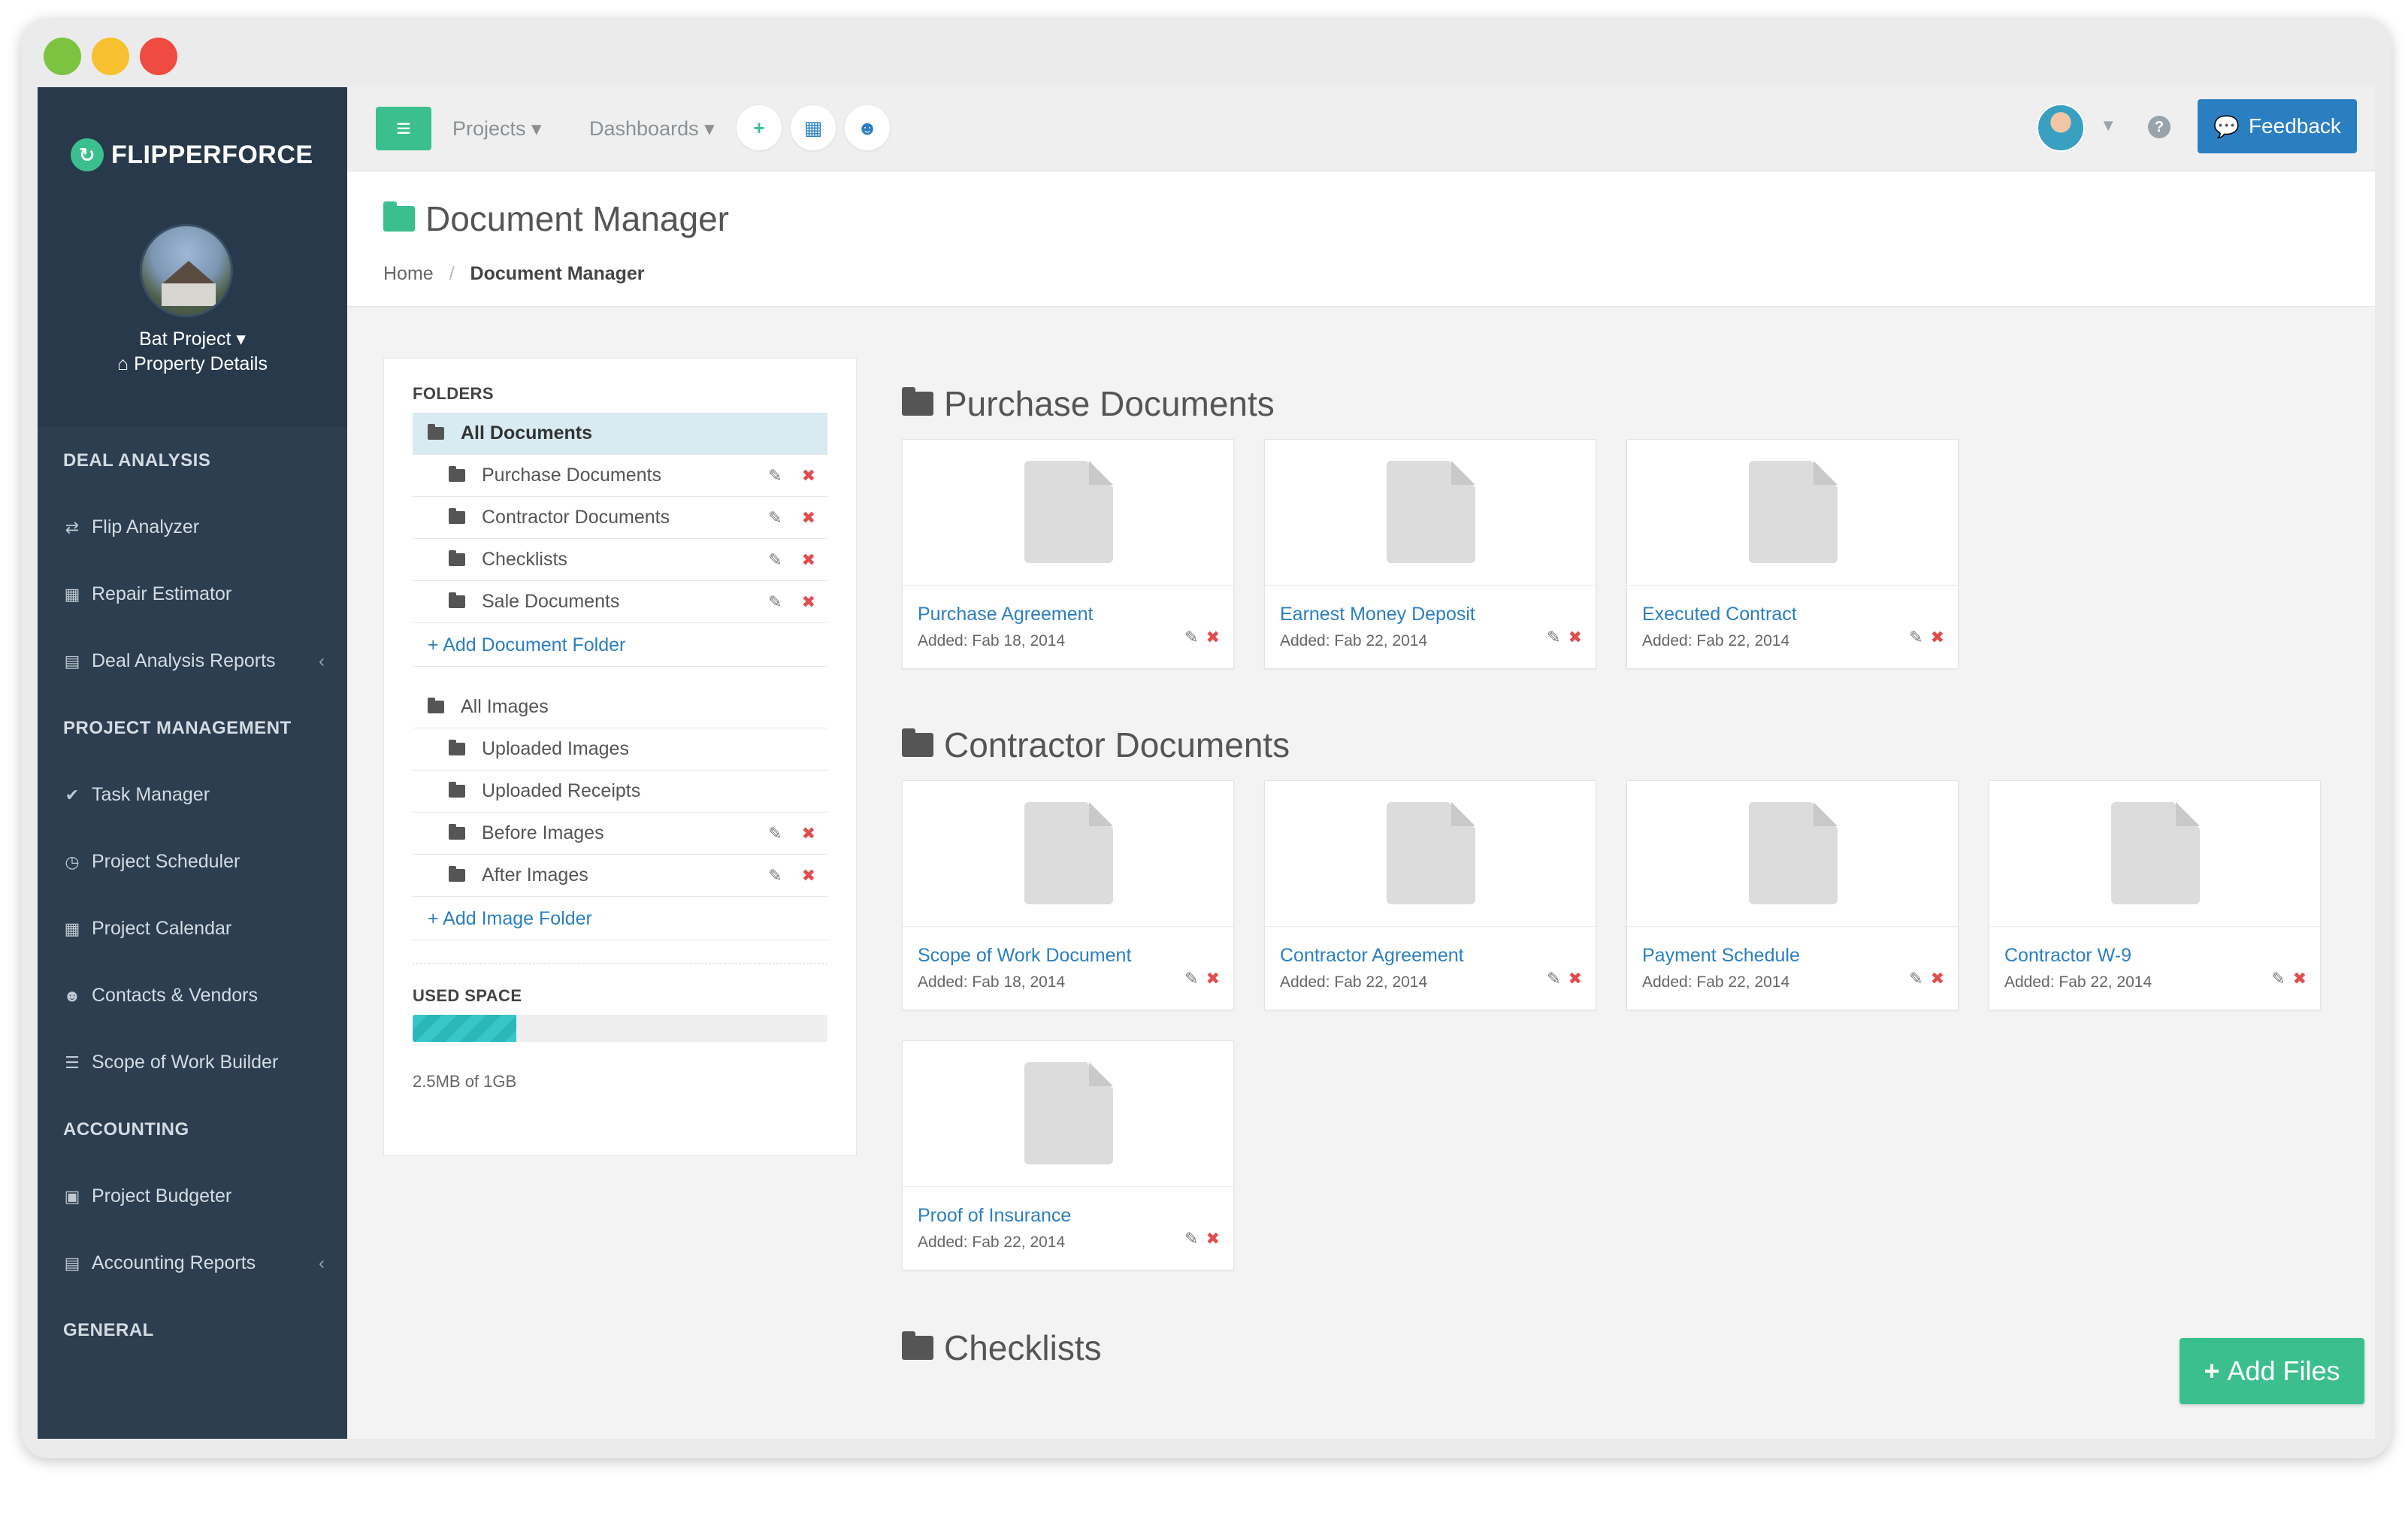 The height and width of the screenshot is (1538, 2408). I want to click on document-card: Executed Contract Added: Fab 22, 2014 ✎ ✖, so click(1792, 554).